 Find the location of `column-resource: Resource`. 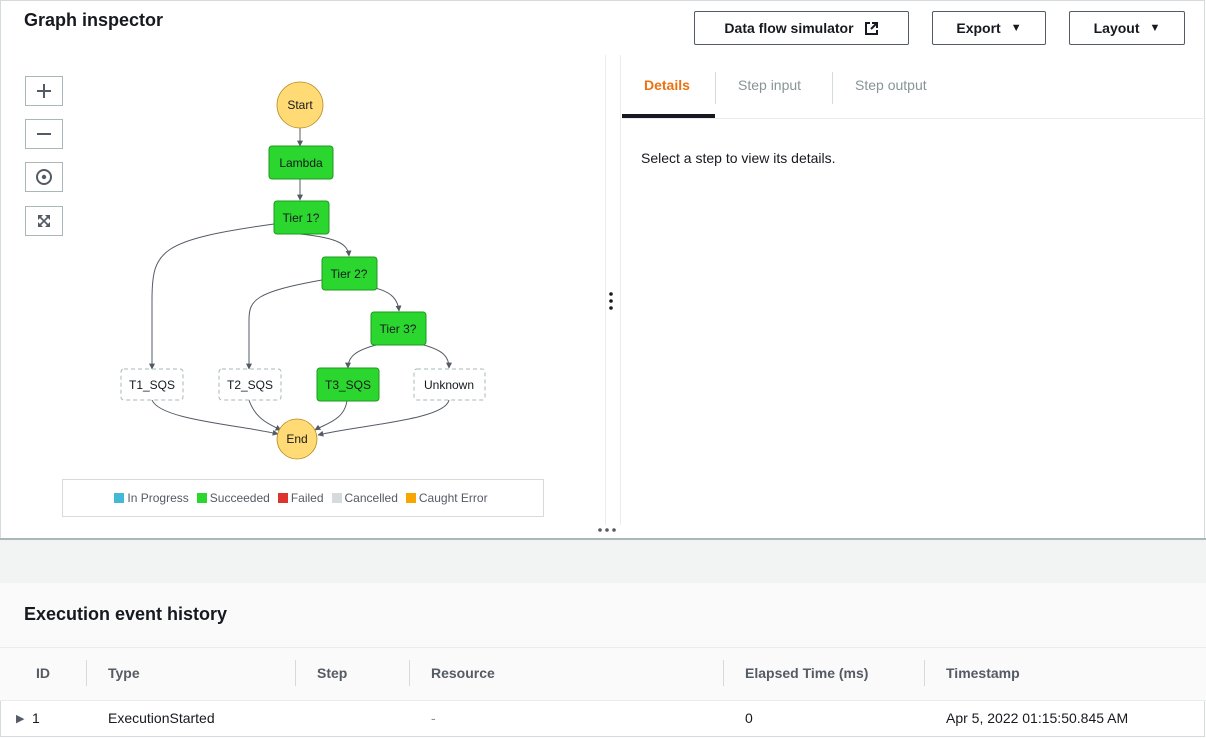

column-resource: Resource is located at coordinates (463, 673).